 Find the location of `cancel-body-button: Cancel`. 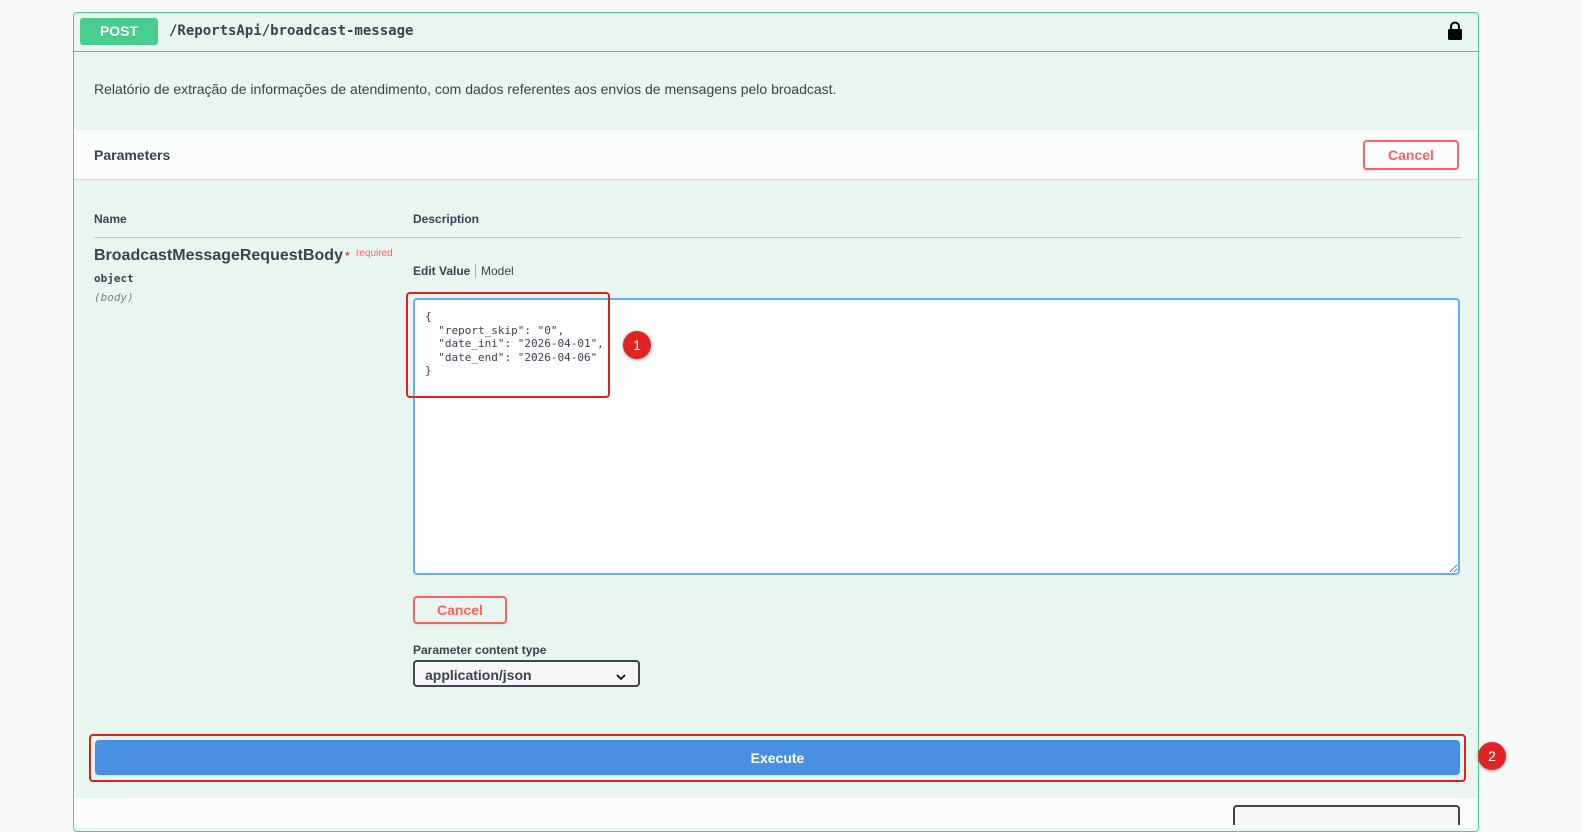

cancel-body-button: Cancel is located at coordinates (460, 610).